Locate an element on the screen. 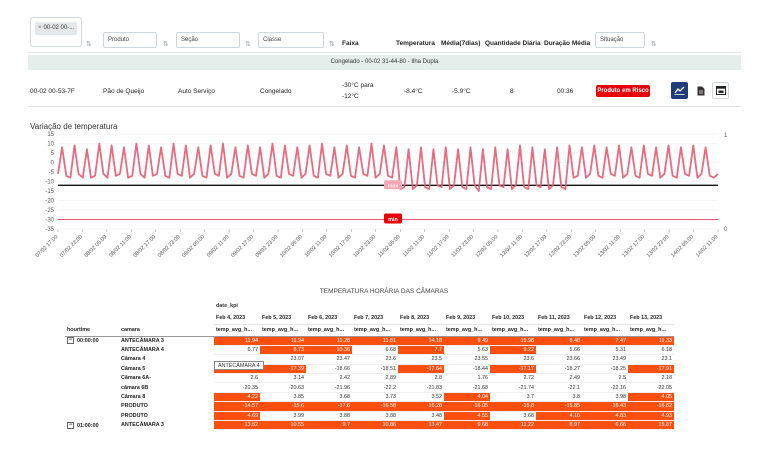 The width and height of the screenshot is (768, 476). header-divider is located at coordinates (384, 52).